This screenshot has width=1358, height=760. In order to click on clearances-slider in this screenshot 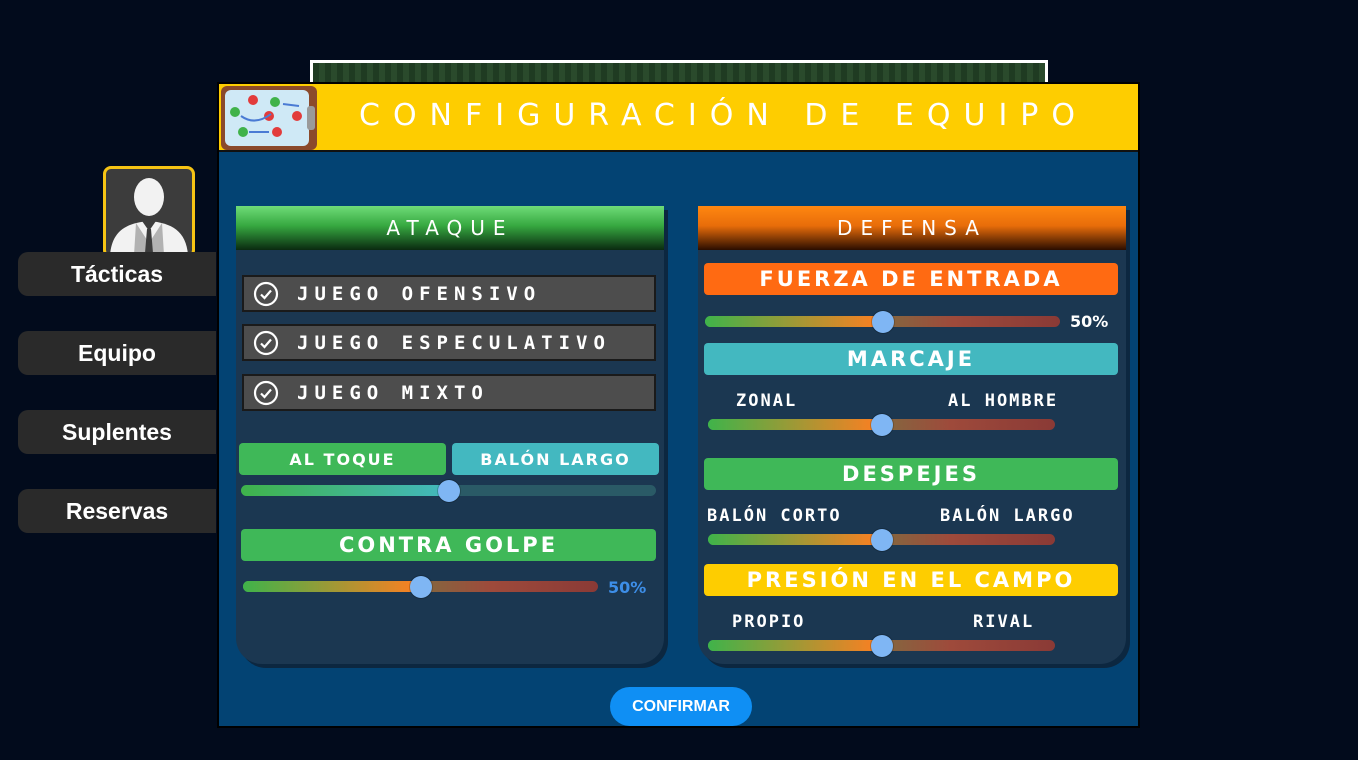, I will do `click(881, 539)`.